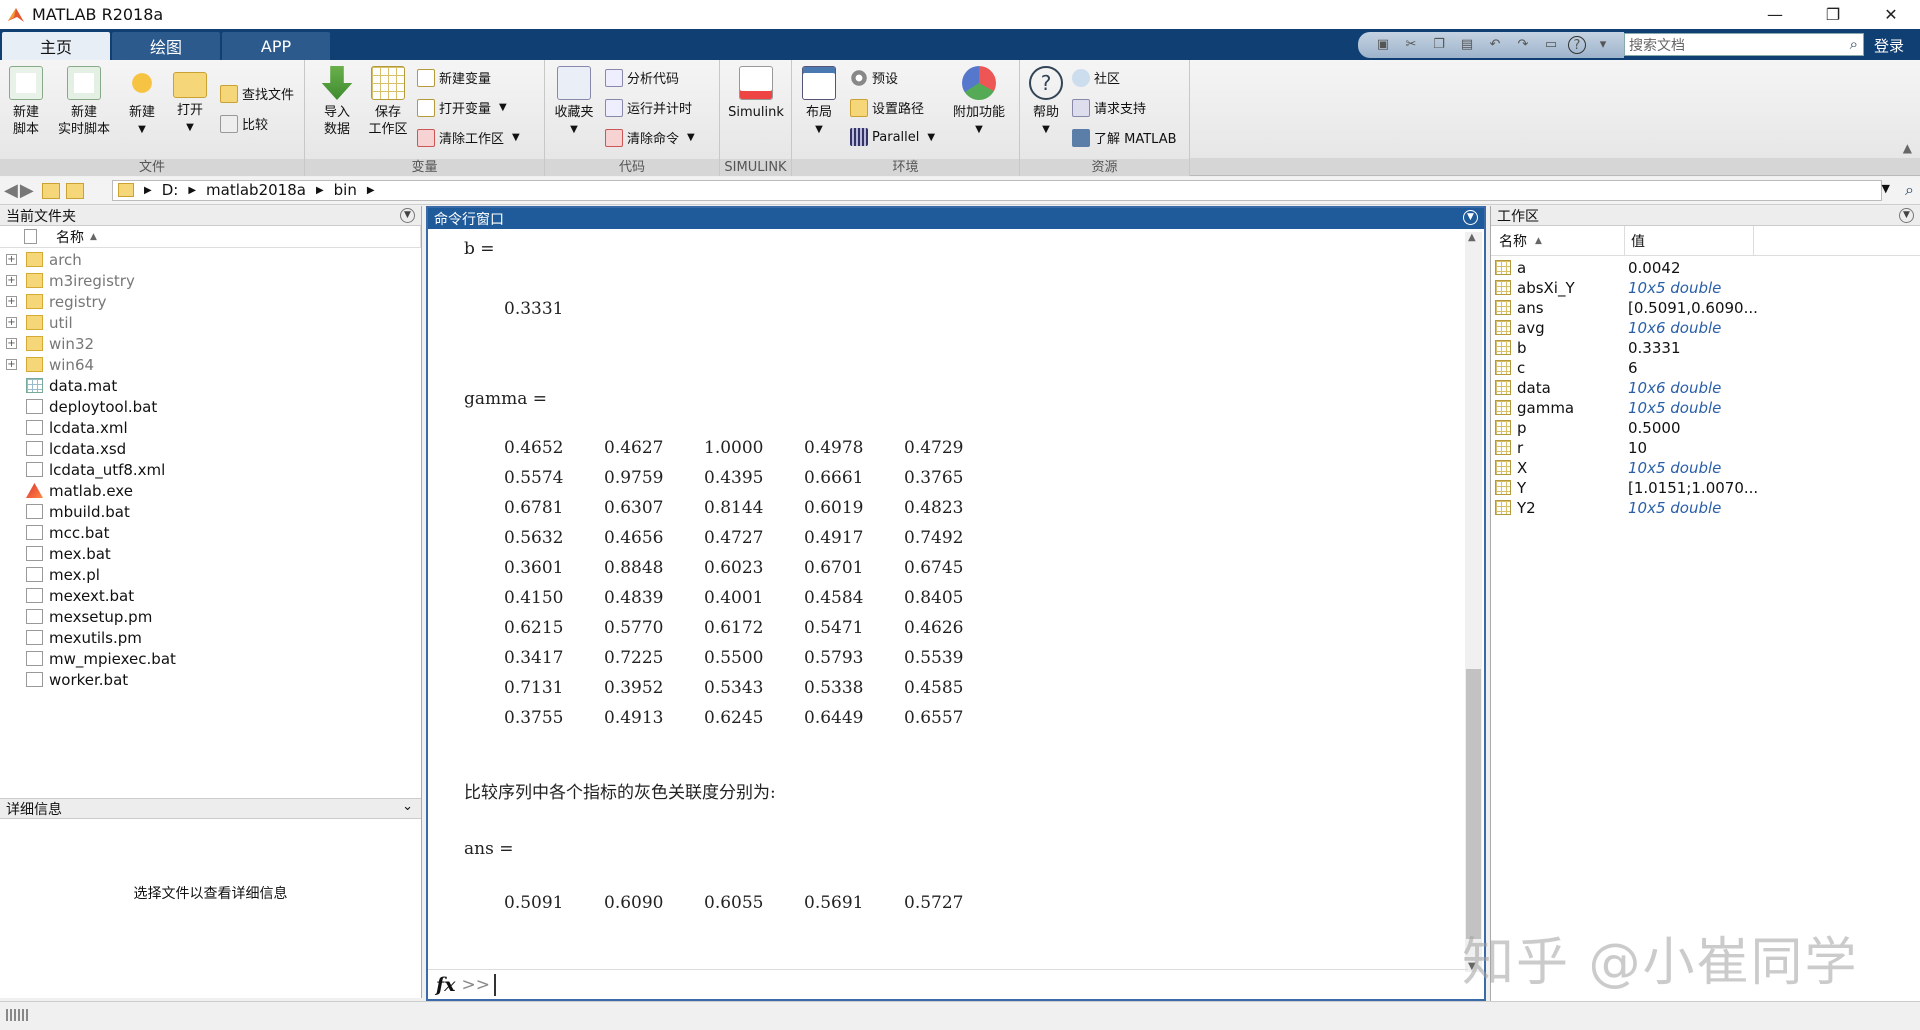 This screenshot has height=1030, width=1920. Describe the element at coordinates (1705, 288) in the screenshot. I see `workspace-variable-row: absXi_Y 10x5 double` at that location.